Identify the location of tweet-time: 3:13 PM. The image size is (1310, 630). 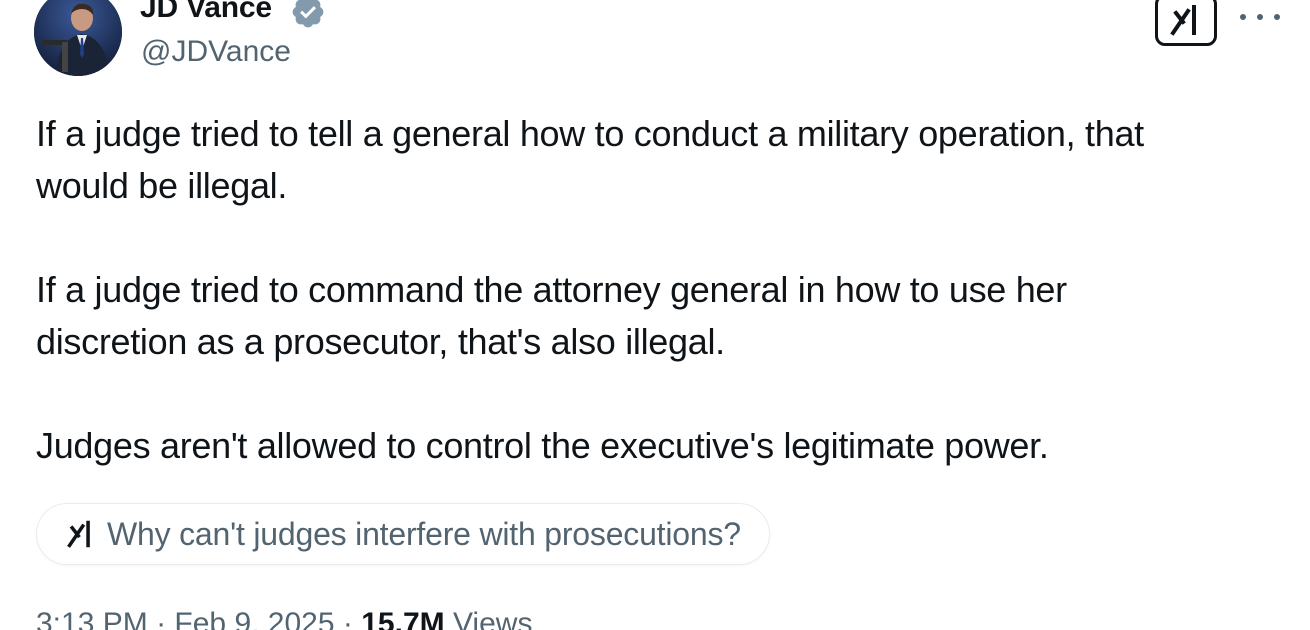
(92, 618).